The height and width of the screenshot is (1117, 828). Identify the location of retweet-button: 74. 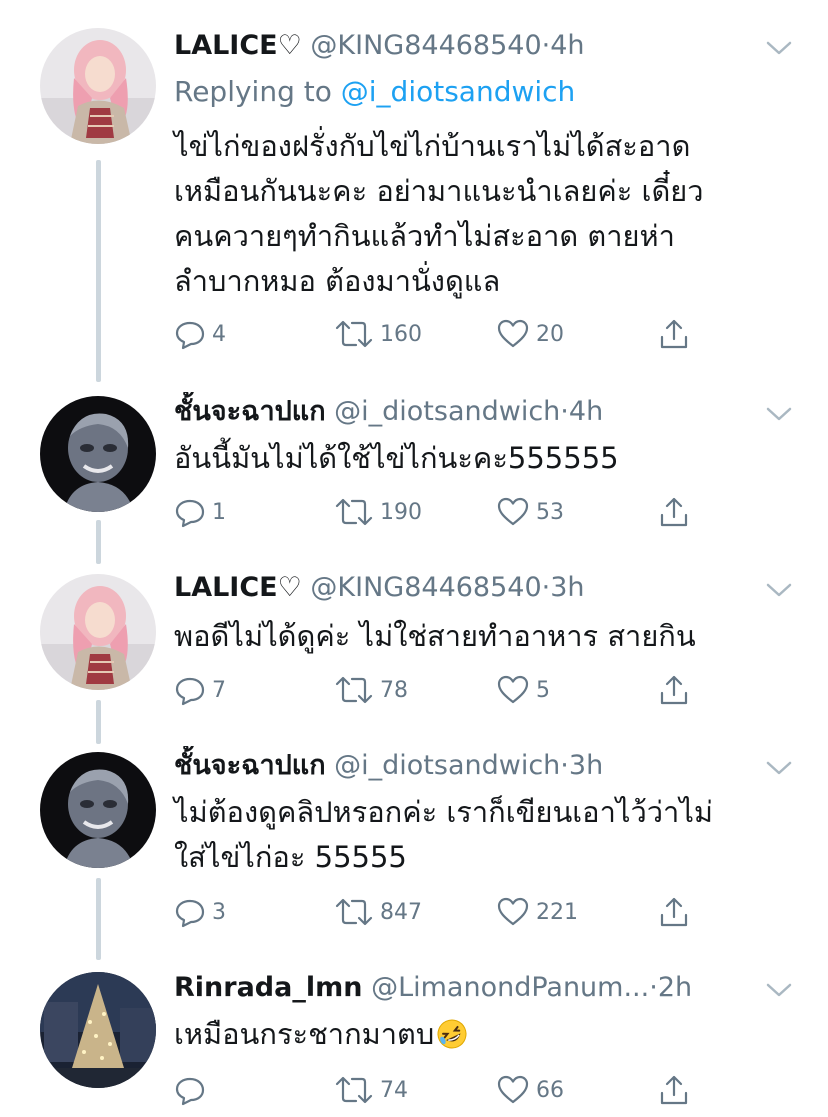
(371, 1090).